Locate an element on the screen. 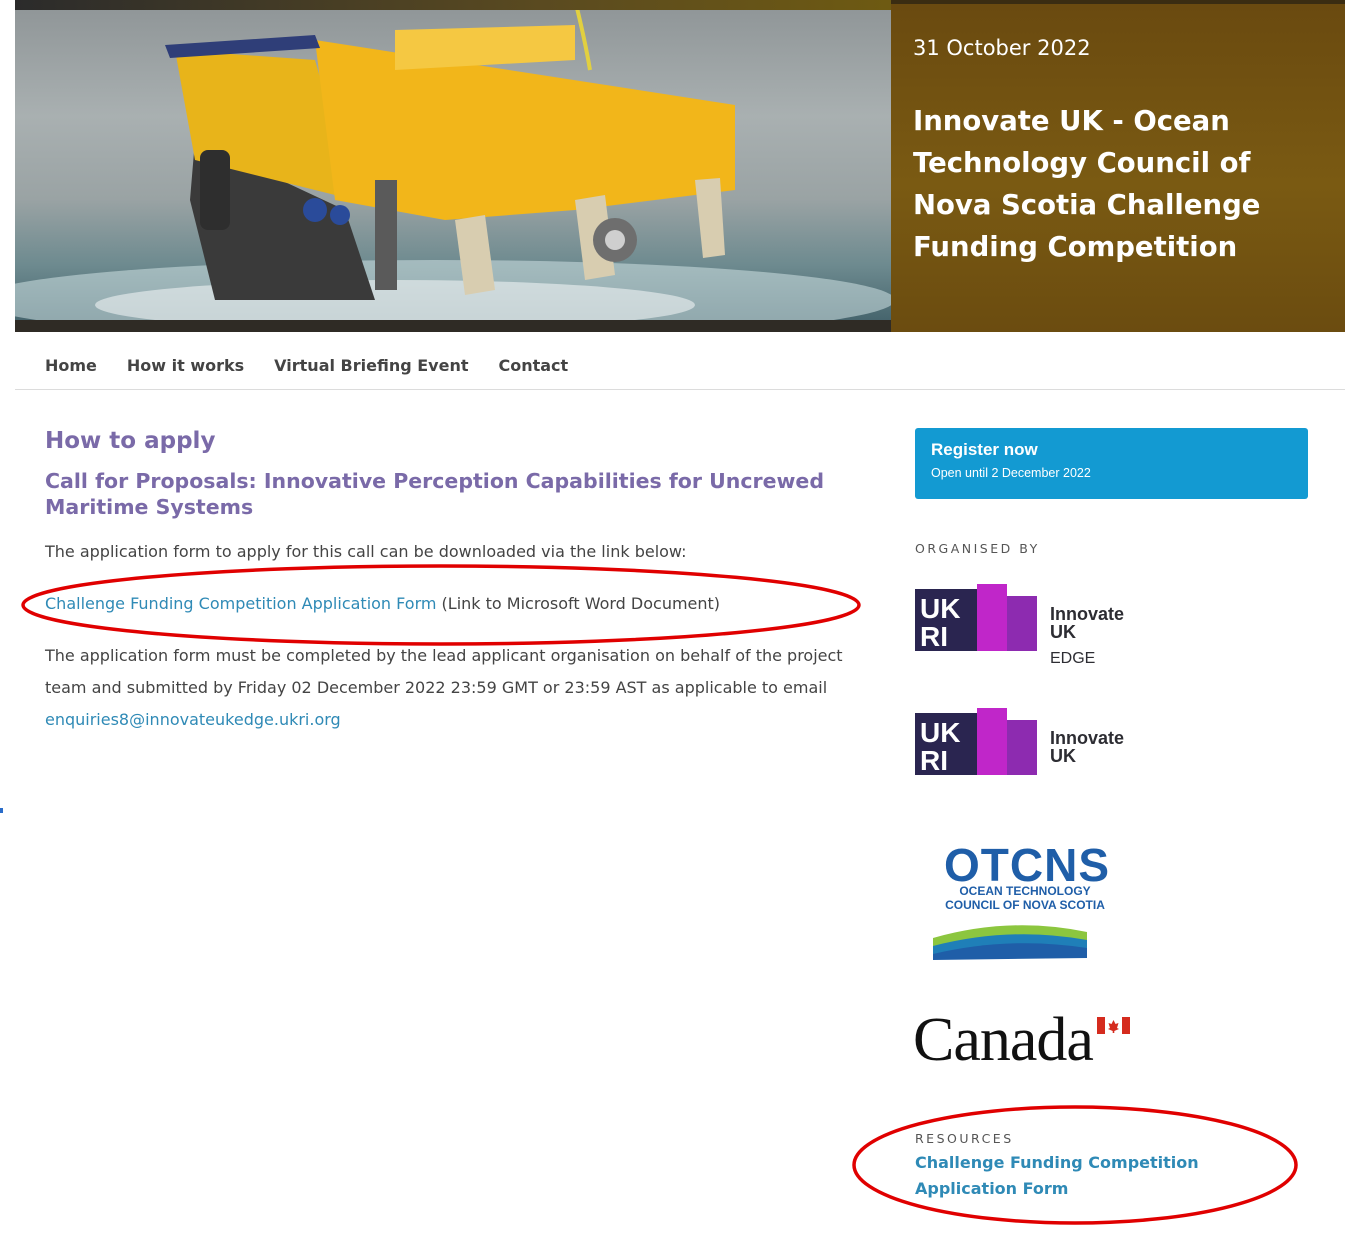 This screenshot has width=1345, height=1245. edge-innovate-text: Innovate is located at coordinates (1087, 614).